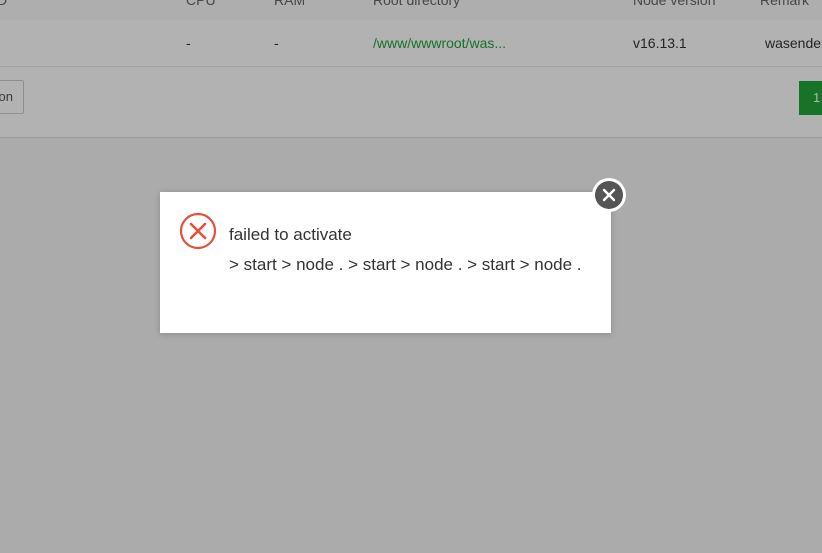 The width and height of the screenshot is (822, 553). What do you see at coordinates (290, 234) in the screenshot?
I see `dialog-message-title: failed to activate` at bounding box center [290, 234].